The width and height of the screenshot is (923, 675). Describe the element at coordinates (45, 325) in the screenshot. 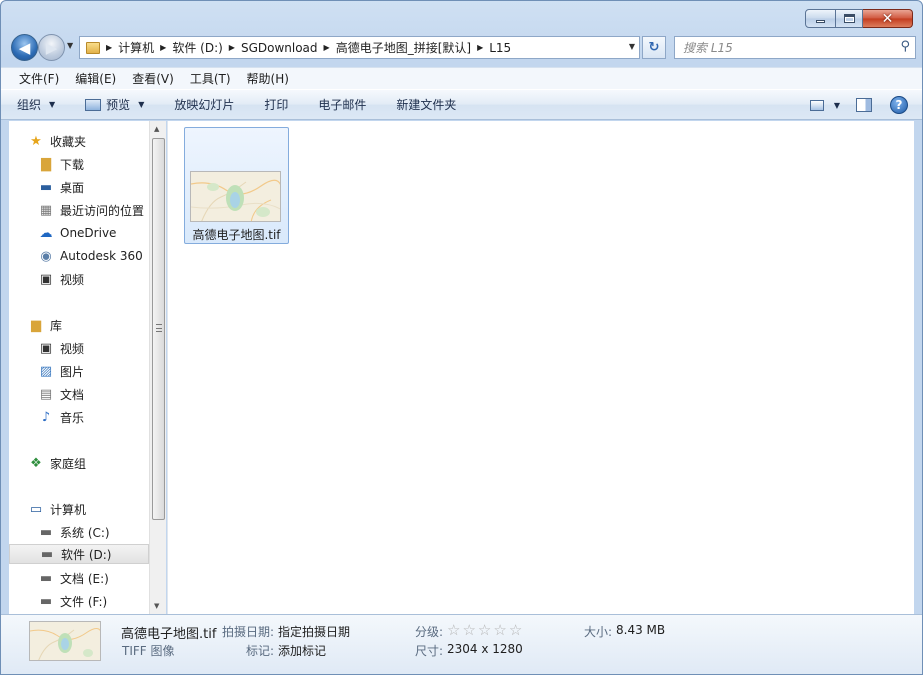

I see `sidebar-libraries: ▆ 库` at that location.